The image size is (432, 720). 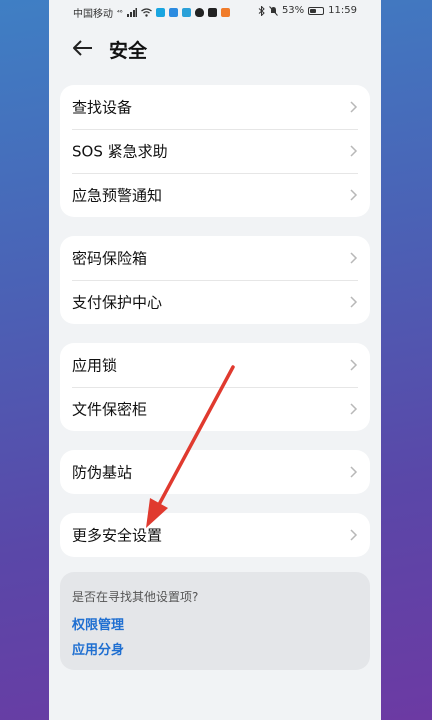 What do you see at coordinates (342, 10) in the screenshot?
I see `clock: 11:59` at bounding box center [342, 10].